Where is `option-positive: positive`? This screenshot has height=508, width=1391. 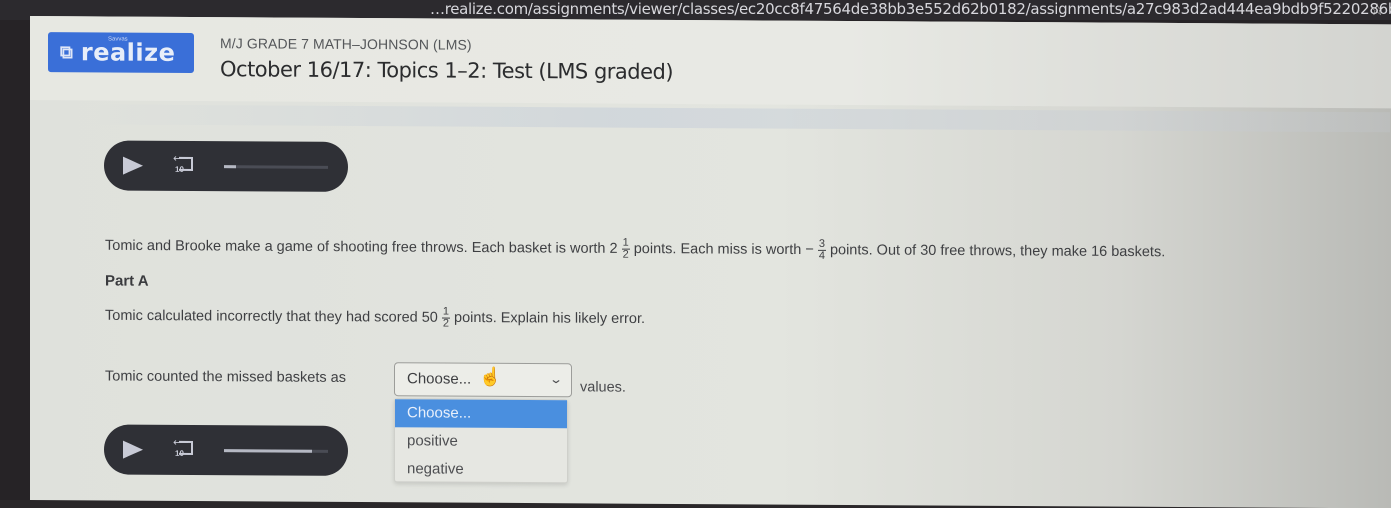
option-positive: positive is located at coordinates (481, 441).